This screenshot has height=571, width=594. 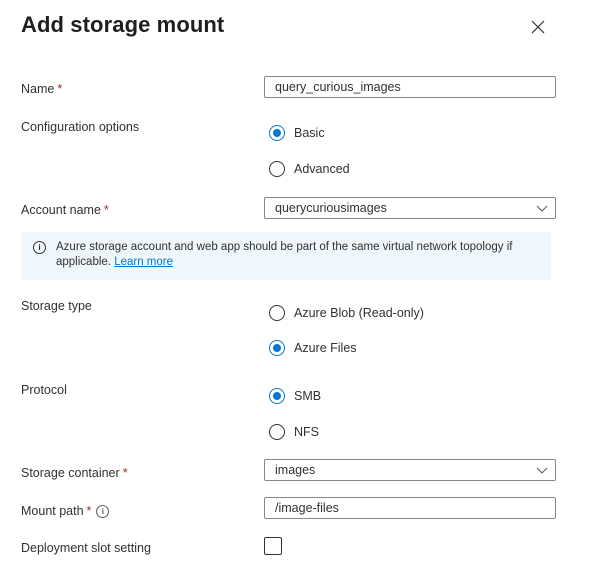 I want to click on radio-label: Azure Files, so click(x=325, y=348).